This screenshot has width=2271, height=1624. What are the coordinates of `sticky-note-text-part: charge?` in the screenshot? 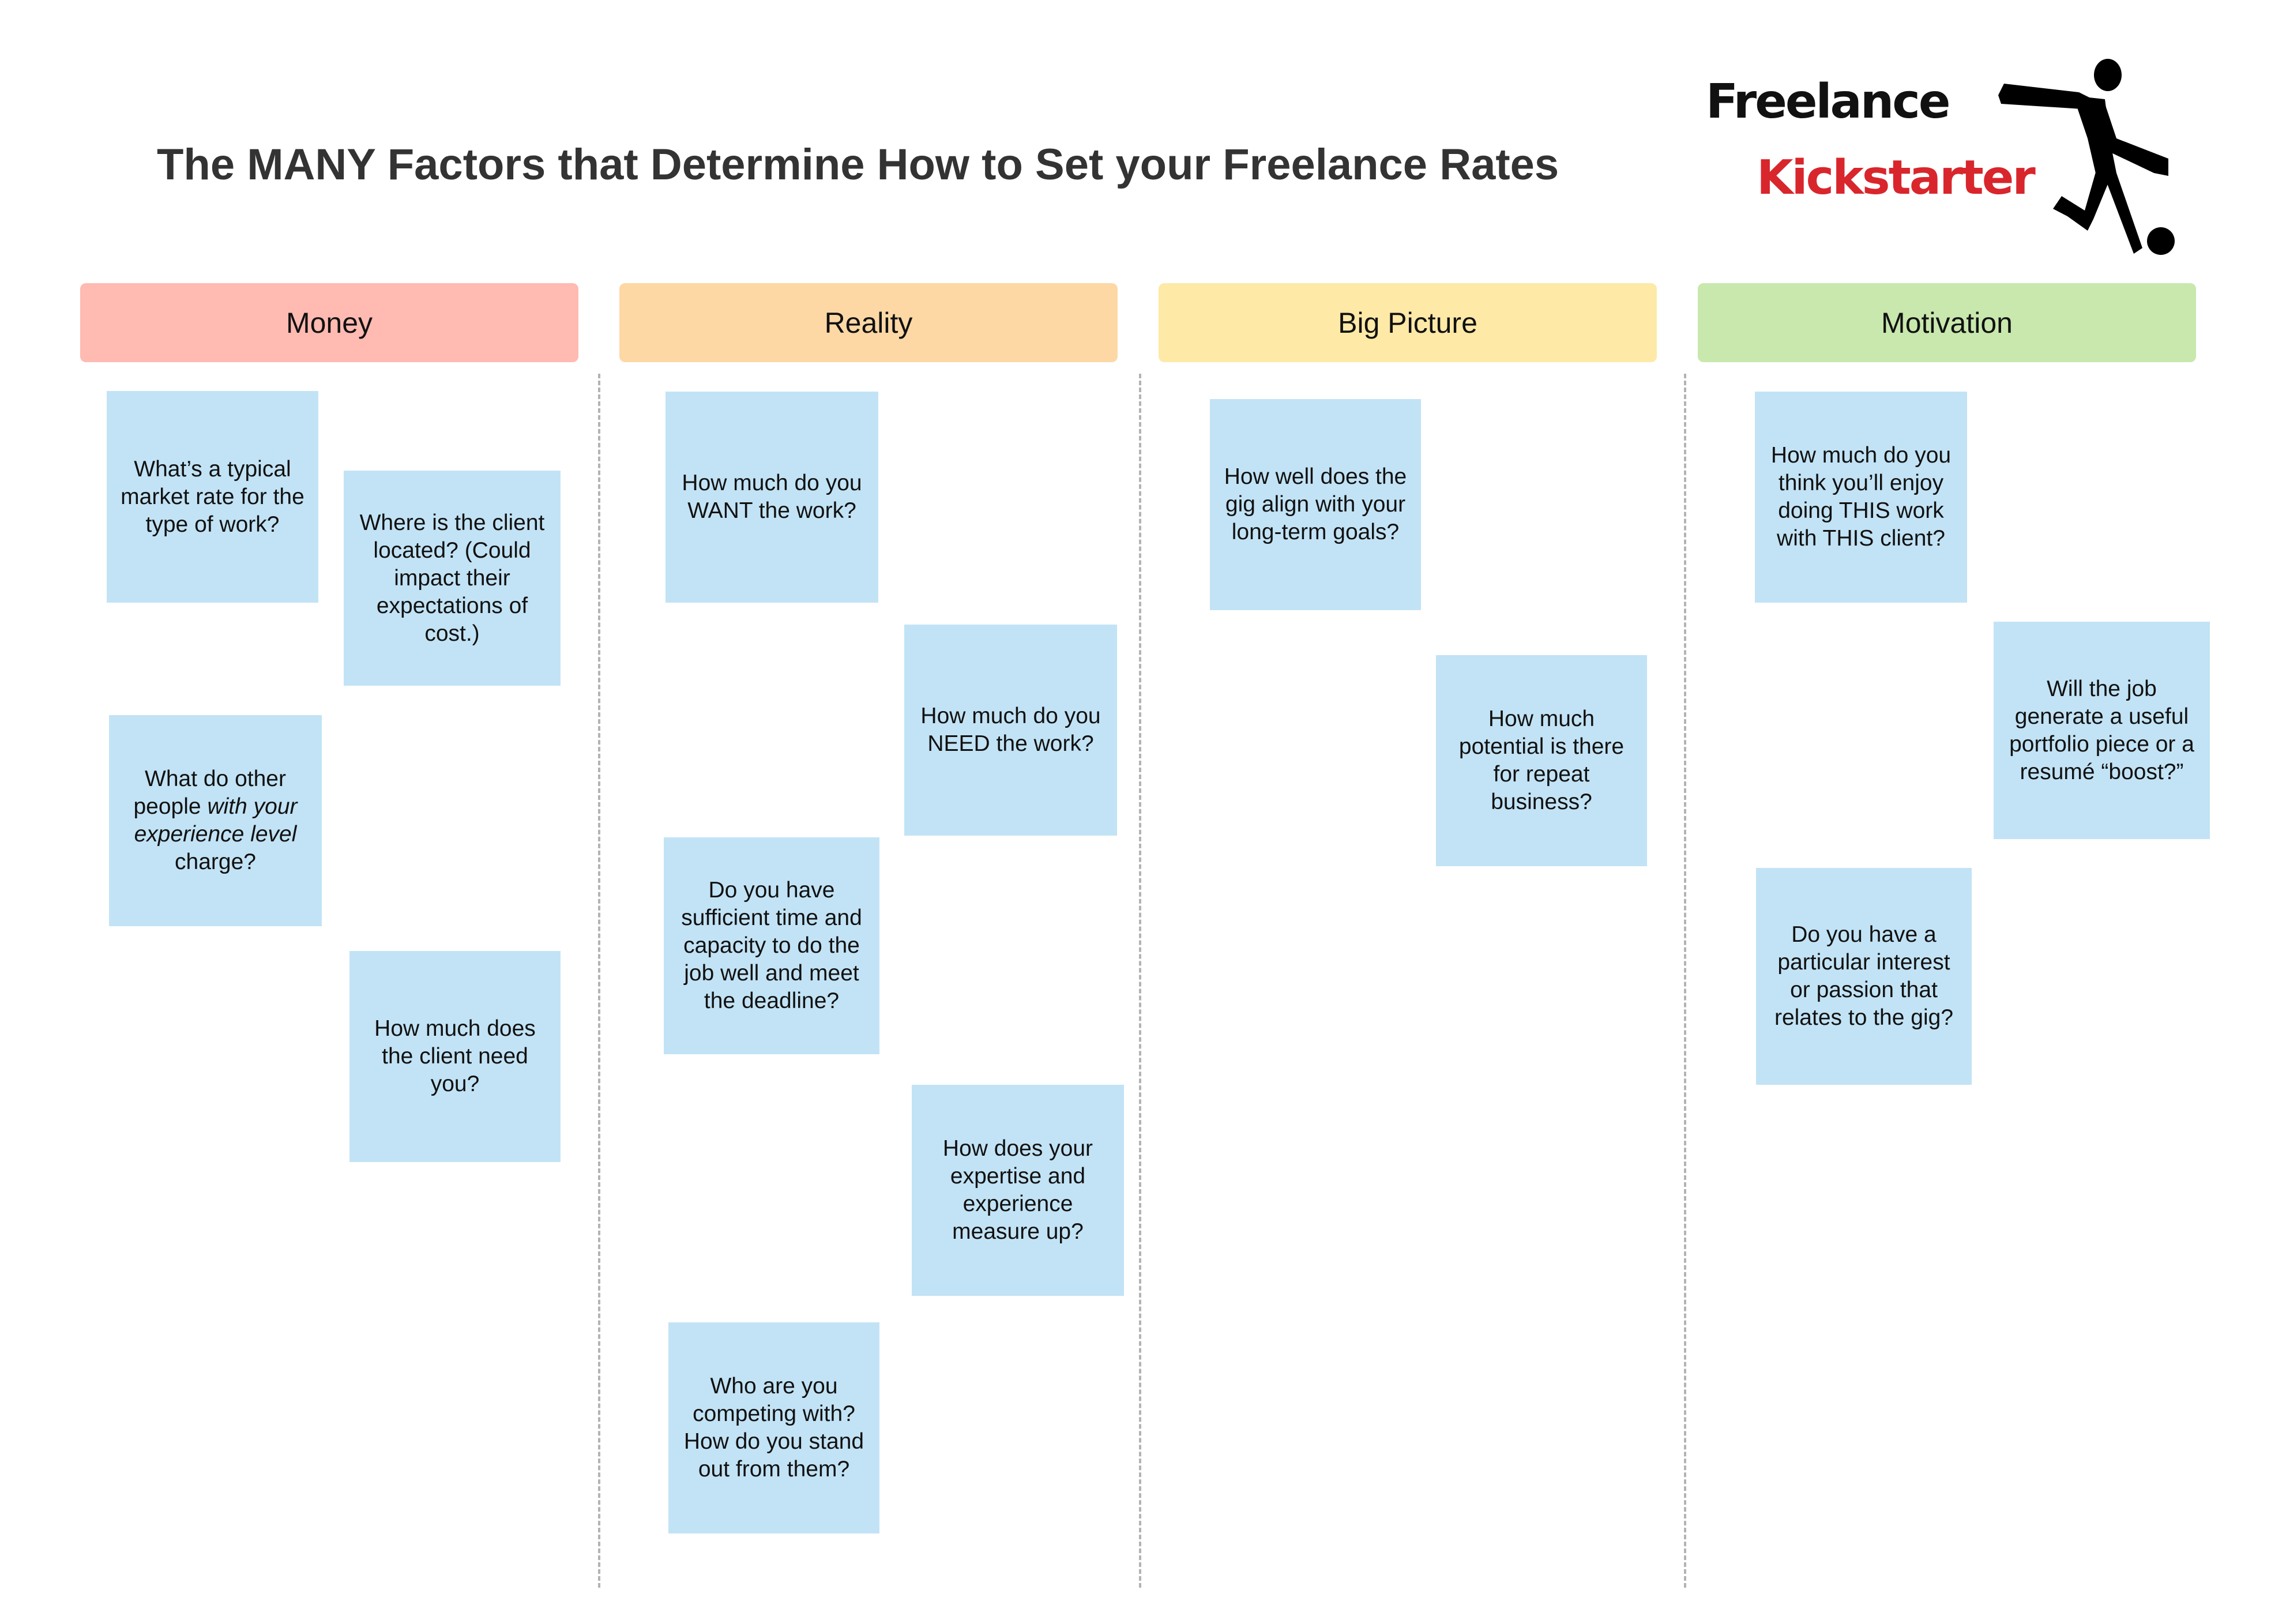 It's located at (216, 861).